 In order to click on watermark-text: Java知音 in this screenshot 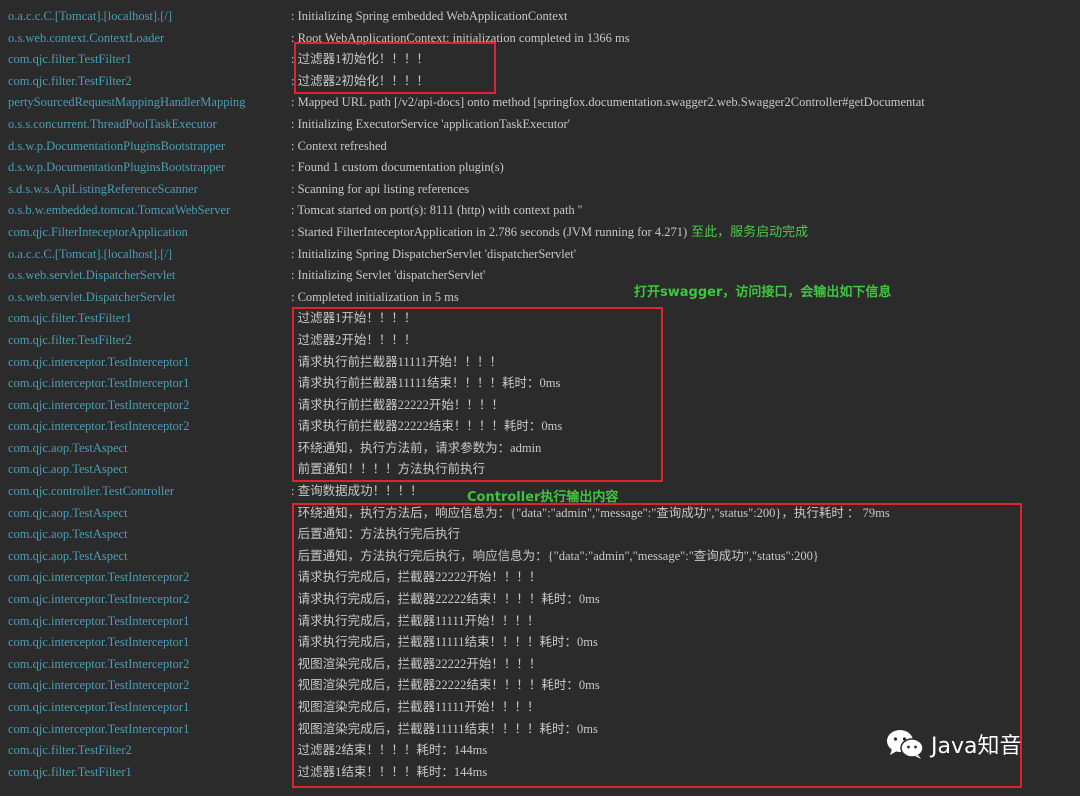, I will do `click(976, 746)`.